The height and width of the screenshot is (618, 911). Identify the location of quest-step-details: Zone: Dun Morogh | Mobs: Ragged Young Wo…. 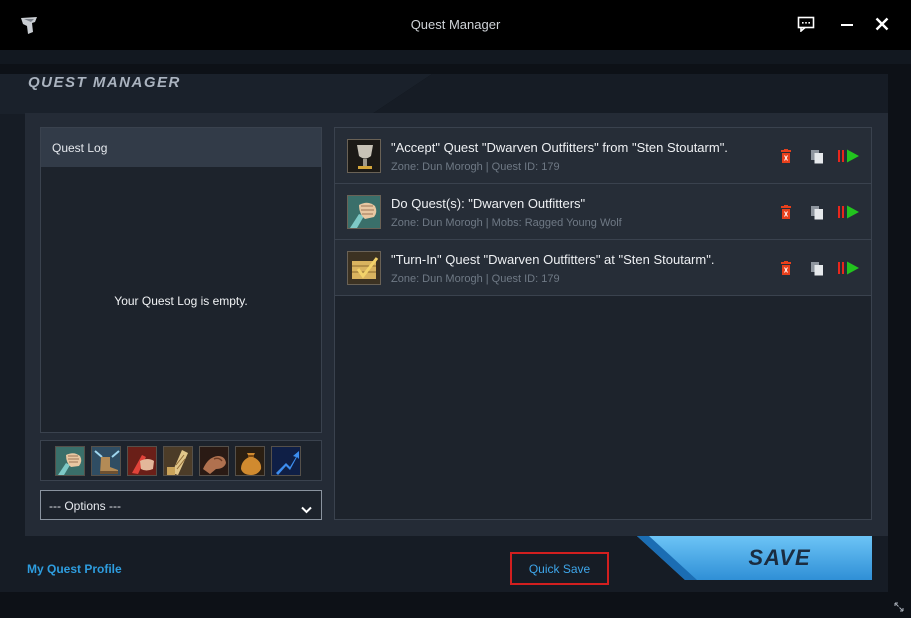
(506, 223).